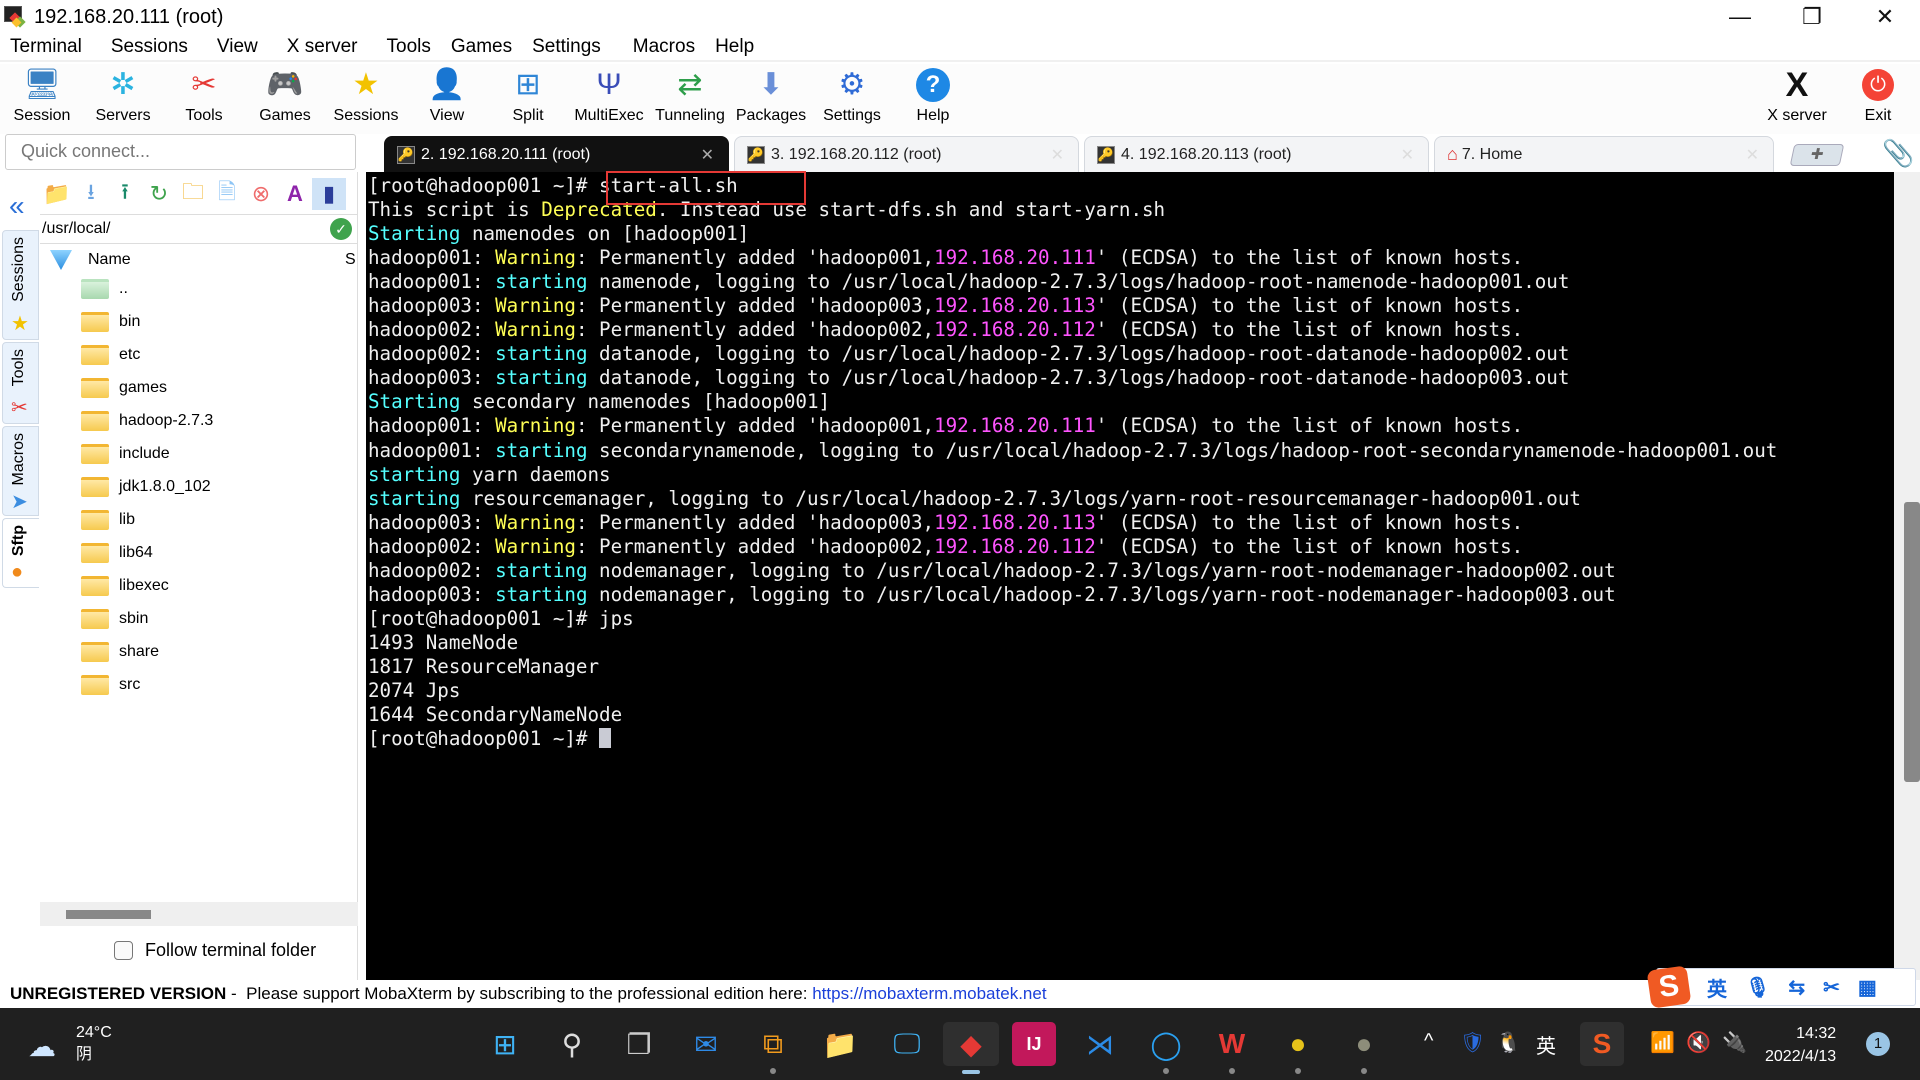 The height and width of the screenshot is (1080, 1920). What do you see at coordinates (852, 99) in the screenshot?
I see `settings-button: ⚙ Settings` at bounding box center [852, 99].